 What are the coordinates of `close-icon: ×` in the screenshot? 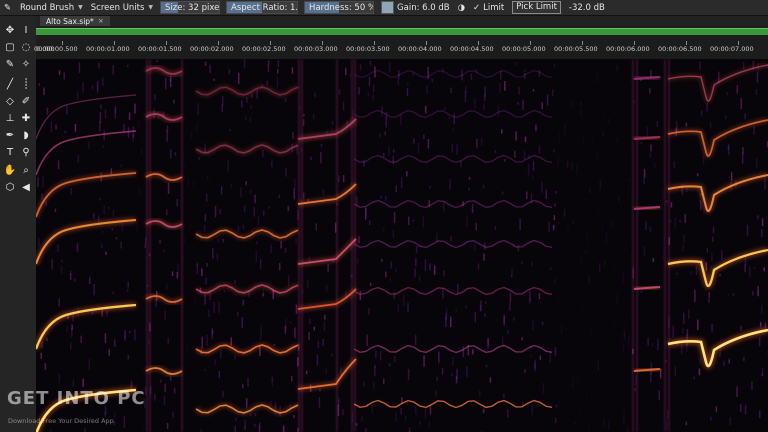 It's located at (101, 21).